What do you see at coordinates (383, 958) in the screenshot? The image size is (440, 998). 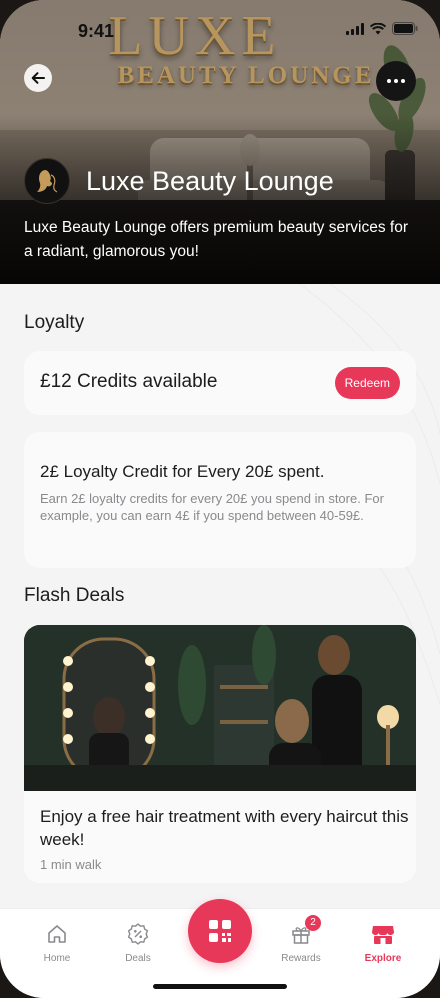 I see `tab-explore-label: Explore` at bounding box center [383, 958].